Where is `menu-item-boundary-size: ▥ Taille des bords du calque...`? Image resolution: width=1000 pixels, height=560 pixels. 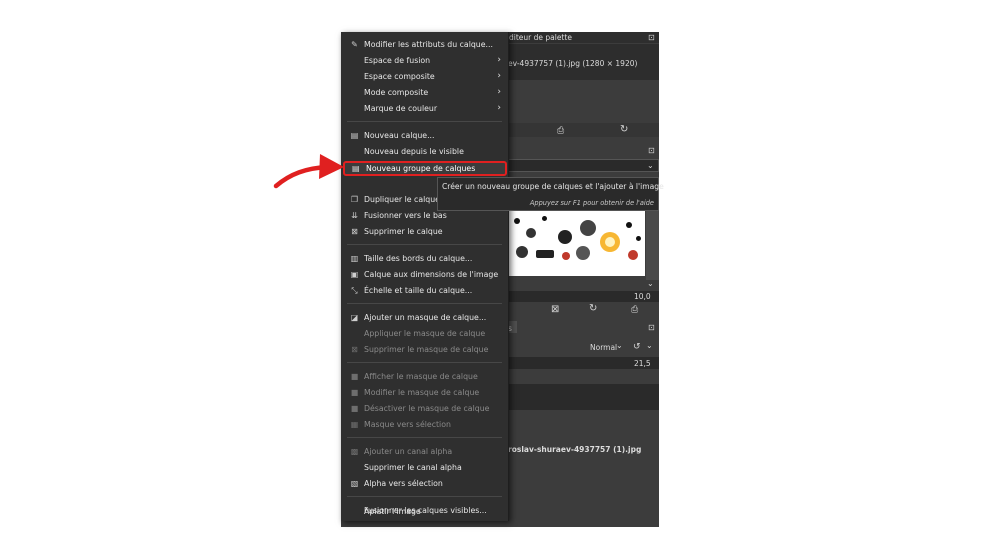
menu-item-boundary-size: ▥ Taille des bords du calque... is located at coordinates (424, 259).